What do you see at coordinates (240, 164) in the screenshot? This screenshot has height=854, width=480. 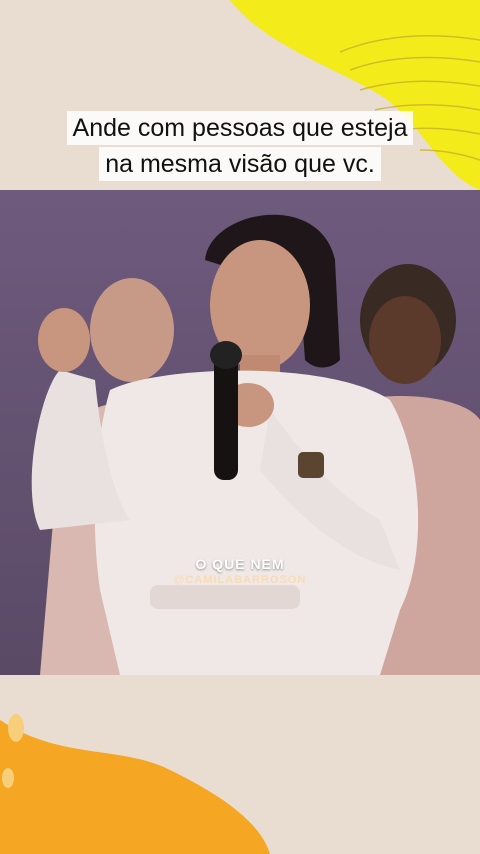 I see `caption-line-2: na mesma visão que vc.` at bounding box center [240, 164].